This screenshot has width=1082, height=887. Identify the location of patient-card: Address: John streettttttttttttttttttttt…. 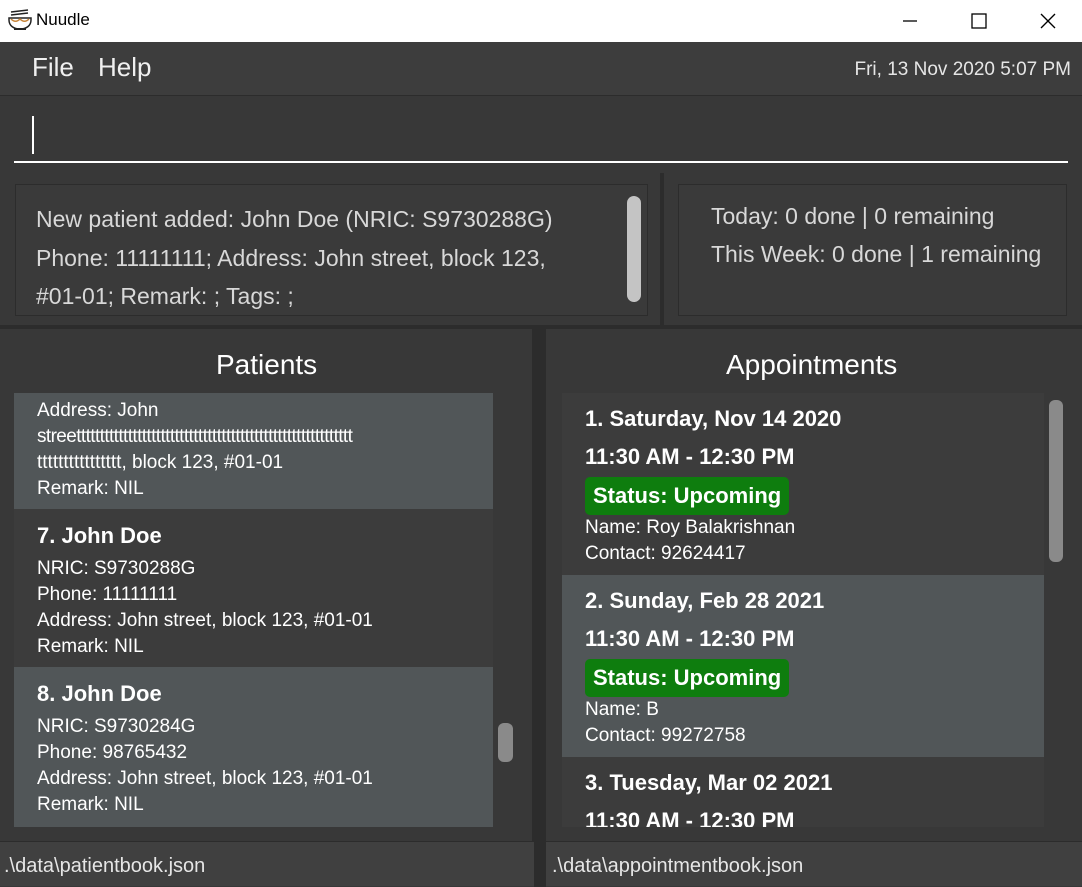
(253, 451).